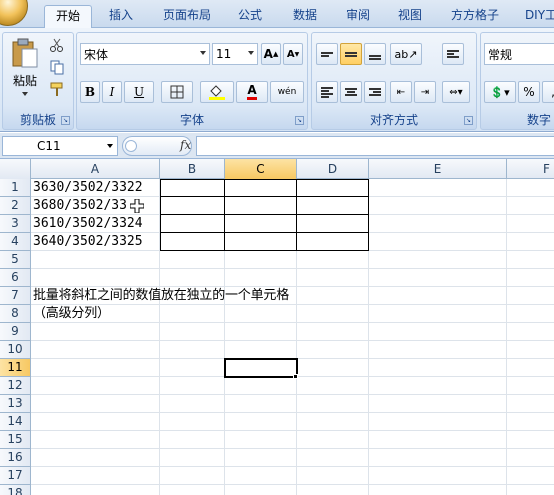 The image size is (554, 495). I want to click on decrease-indent-button: ⇤, so click(401, 92).